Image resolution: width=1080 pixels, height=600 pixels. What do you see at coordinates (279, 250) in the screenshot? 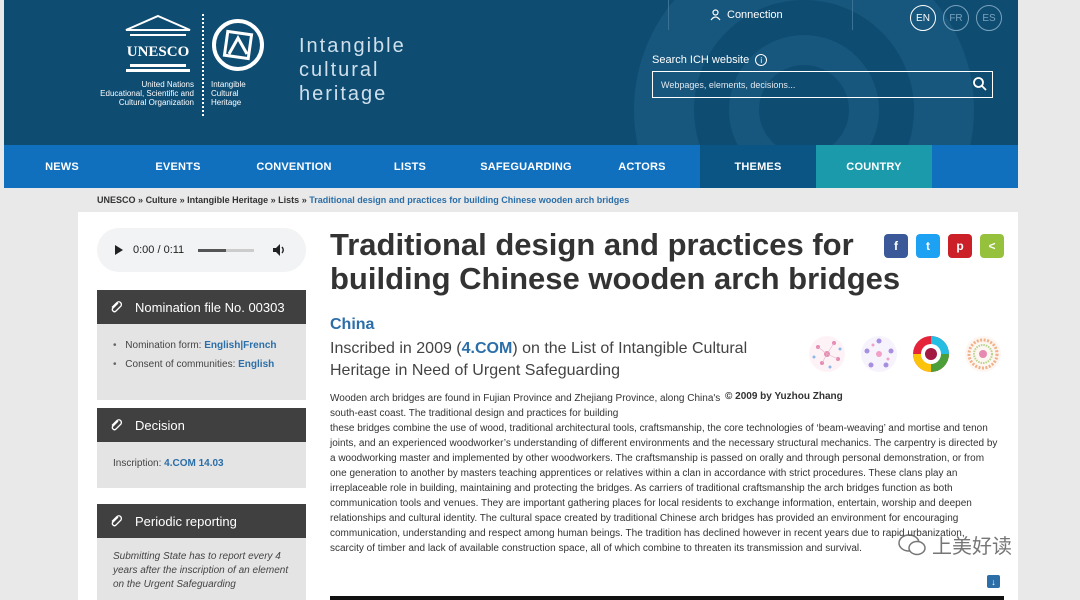
I see `volume-icon` at bounding box center [279, 250].